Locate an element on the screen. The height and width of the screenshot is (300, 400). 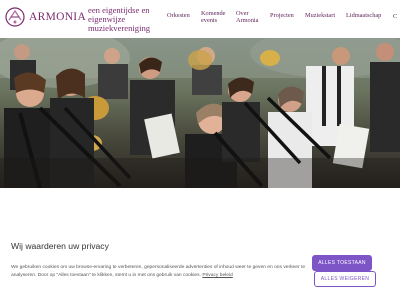
nav-item-overflow: C is located at coordinates (395, 16).